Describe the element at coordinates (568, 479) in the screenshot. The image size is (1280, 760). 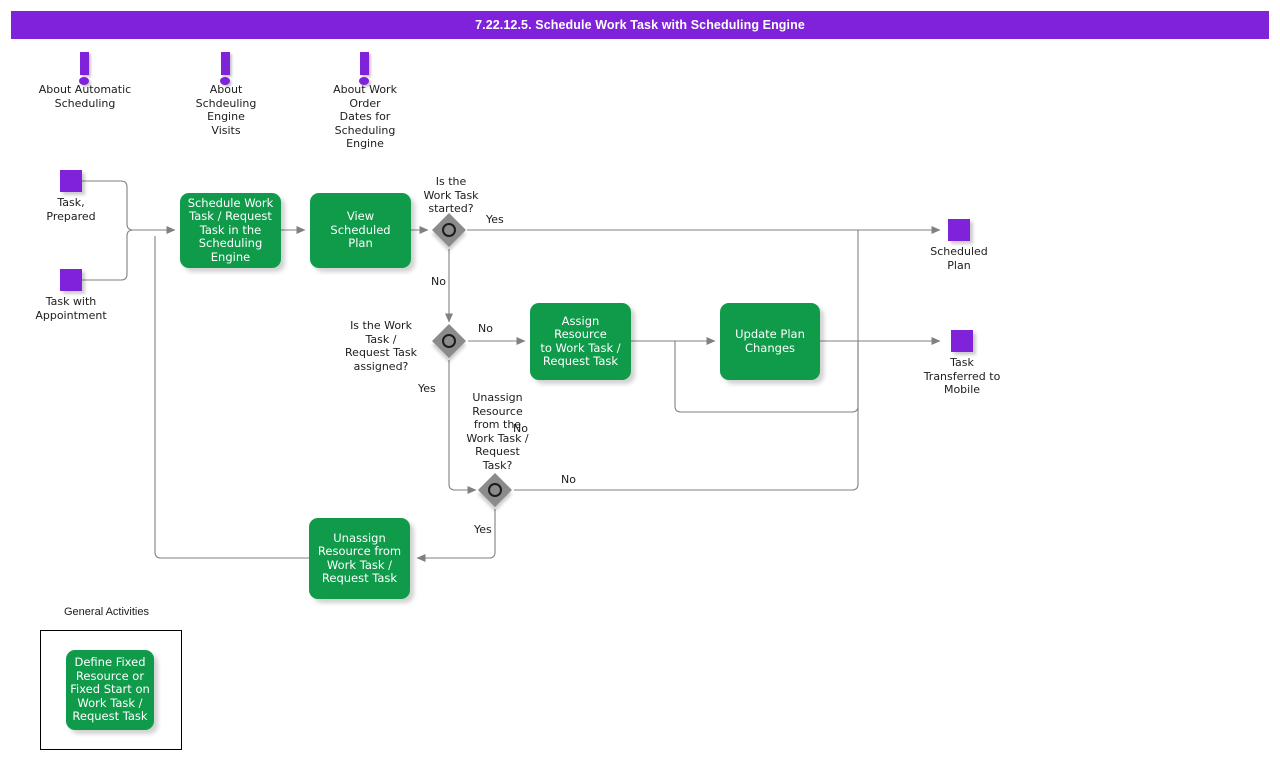
I see `flow-label-decision3-no-right: No` at that location.